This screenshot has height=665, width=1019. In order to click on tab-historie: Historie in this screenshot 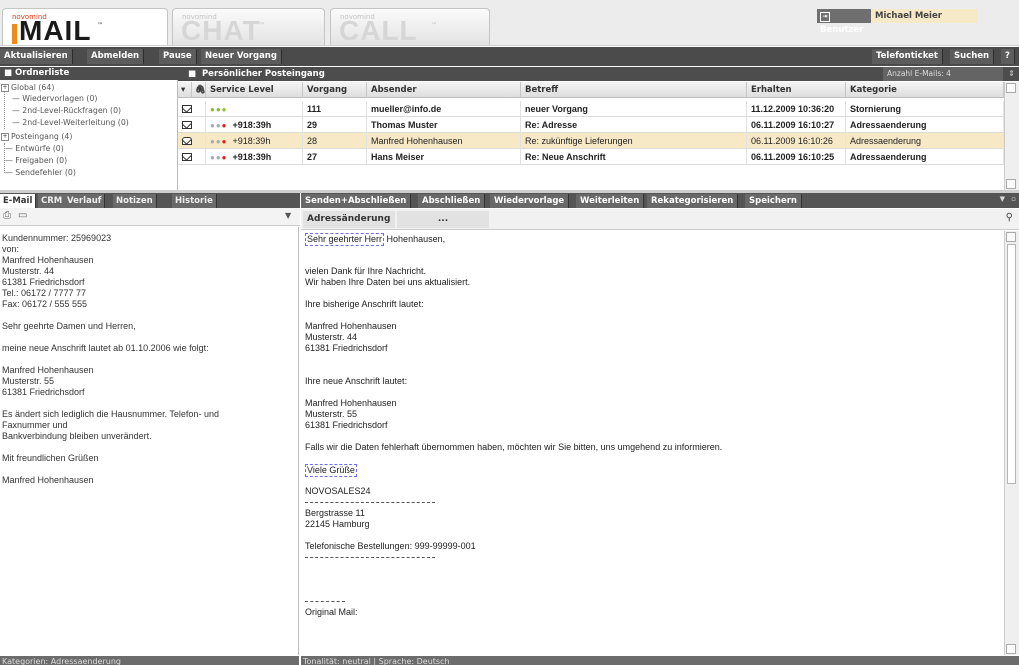, I will do `click(194, 201)`.